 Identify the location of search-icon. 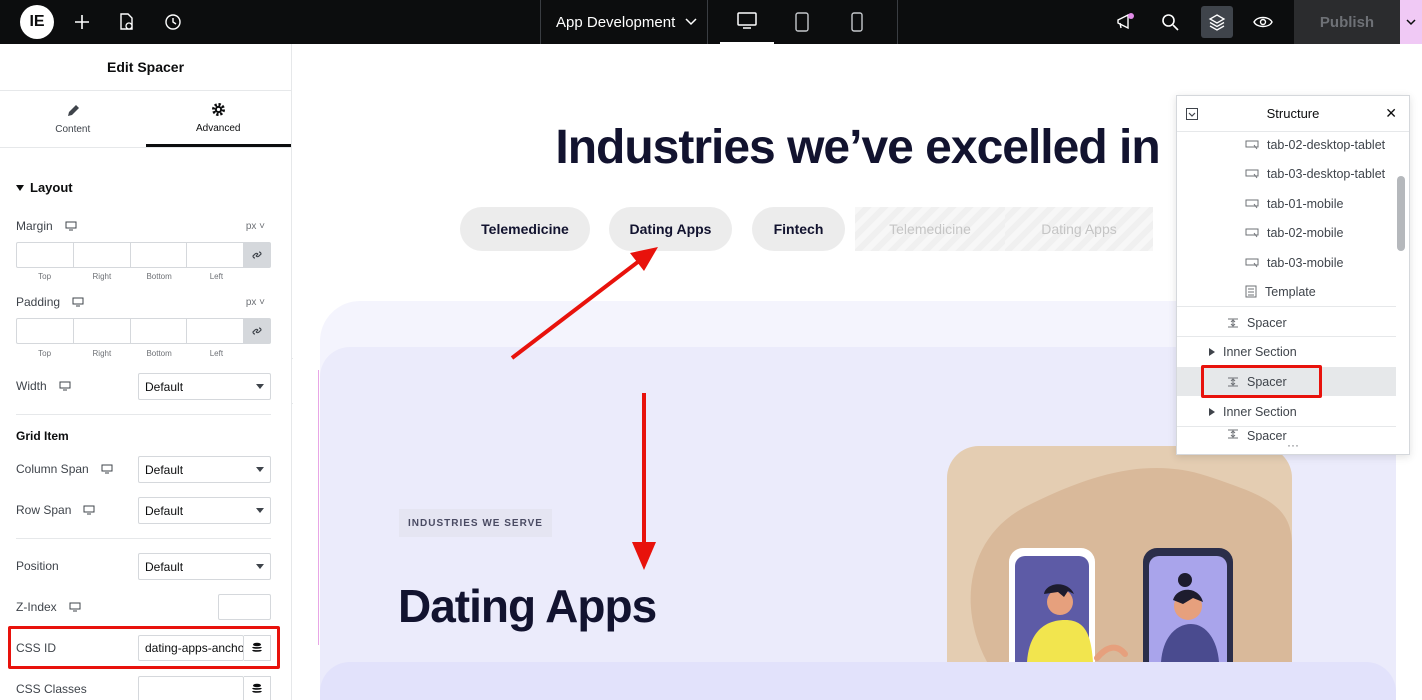
(1170, 22).